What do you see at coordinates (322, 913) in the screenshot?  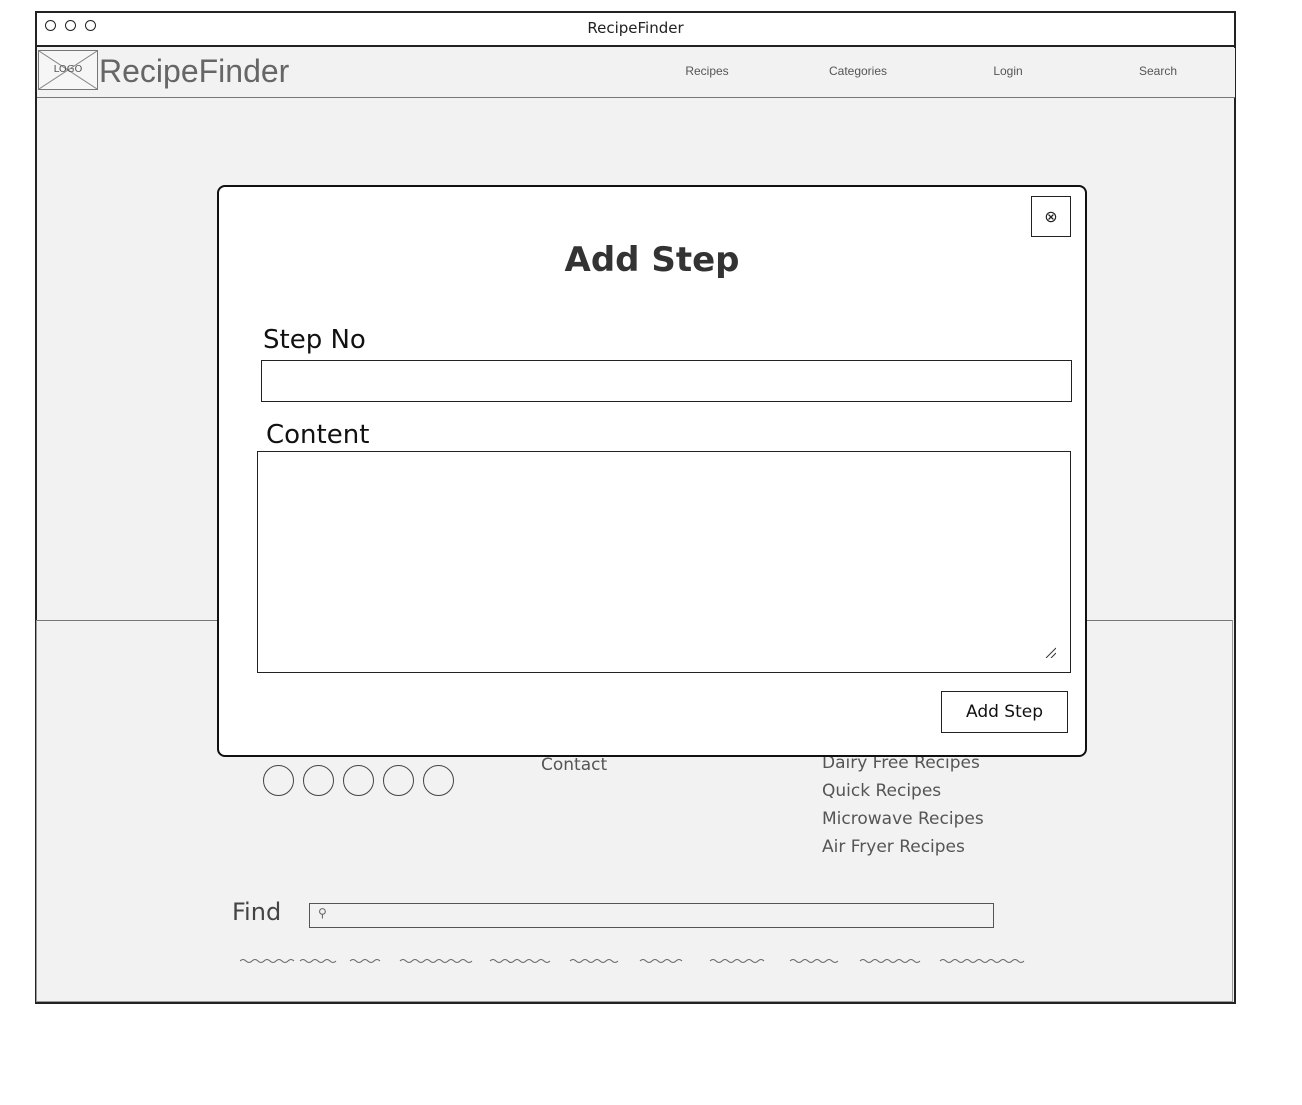 I see `search-icon: ⚲` at bounding box center [322, 913].